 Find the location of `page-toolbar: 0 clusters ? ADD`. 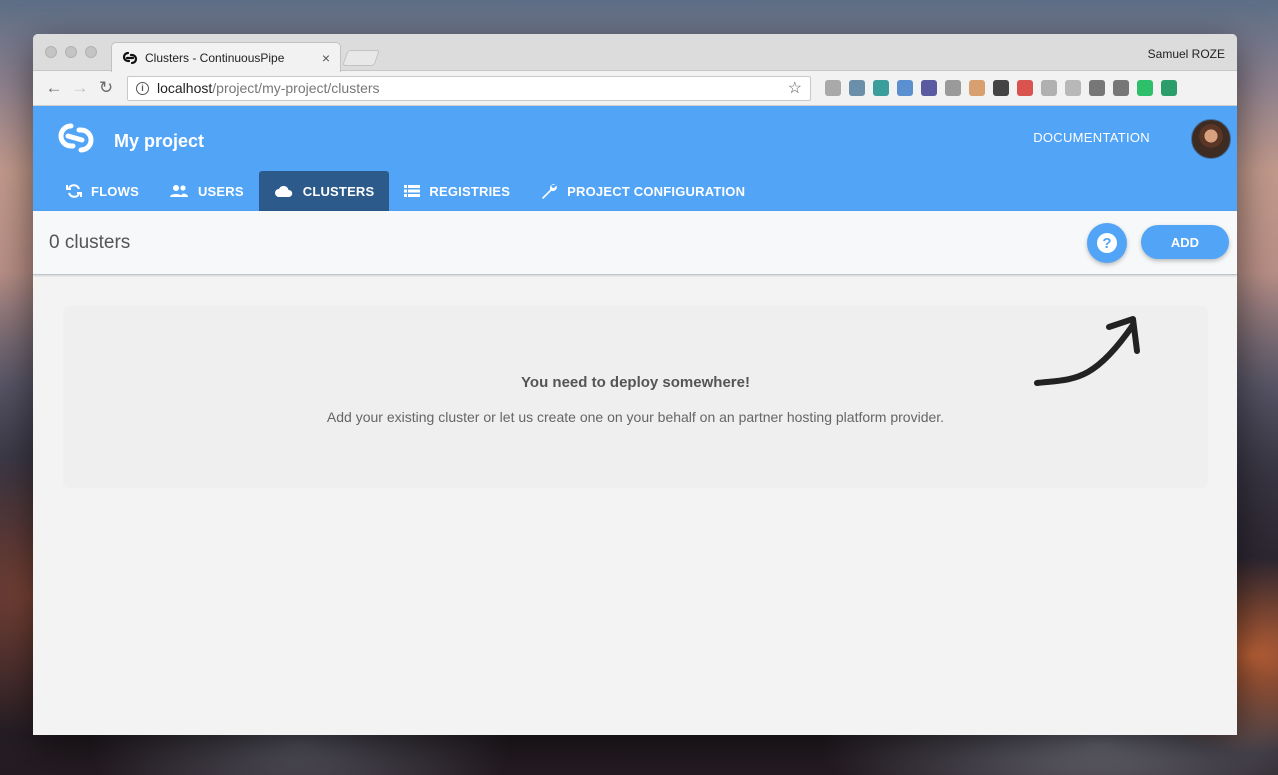

page-toolbar: 0 clusters ? ADD is located at coordinates (635, 243).